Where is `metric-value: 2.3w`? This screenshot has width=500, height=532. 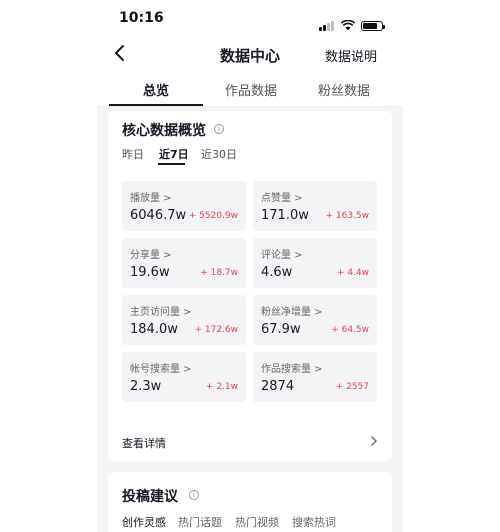 metric-value: 2.3w is located at coordinates (146, 386).